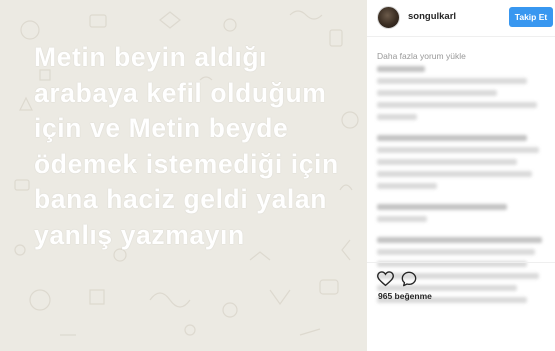 The width and height of the screenshot is (555, 351). Describe the element at coordinates (405, 296) in the screenshot. I see `likes-count: 965 beğenme` at that location.